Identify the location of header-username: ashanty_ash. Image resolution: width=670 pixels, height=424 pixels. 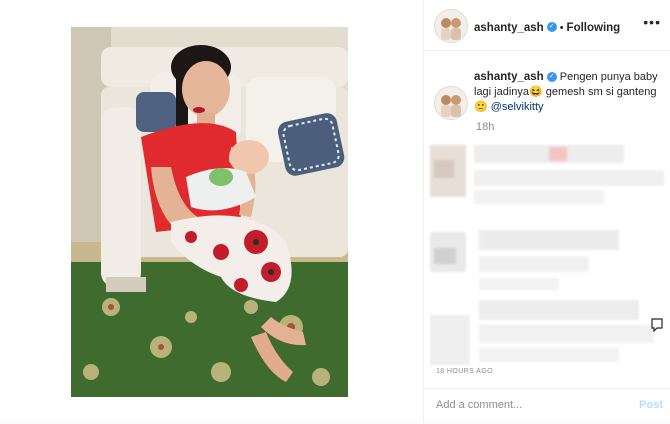
(509, 28).